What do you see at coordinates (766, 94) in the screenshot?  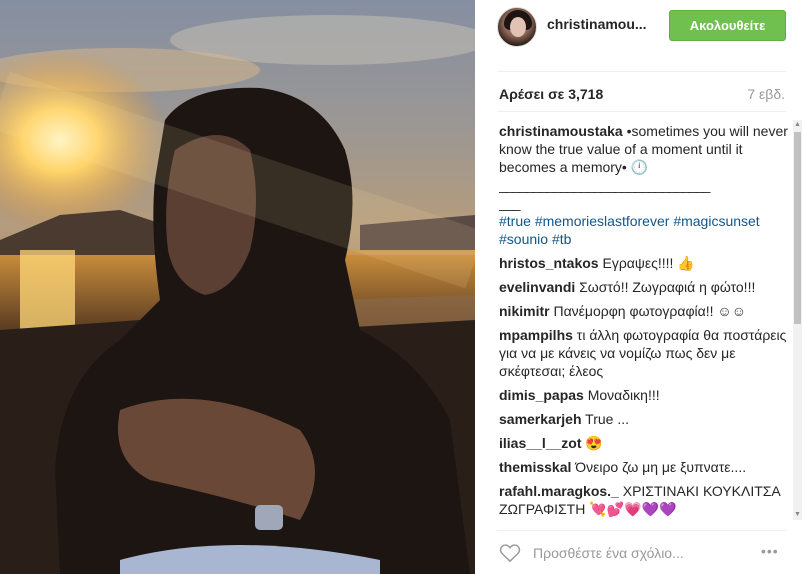 I see `post-time: 7 εβδ.` at bounding box center [766, 94].